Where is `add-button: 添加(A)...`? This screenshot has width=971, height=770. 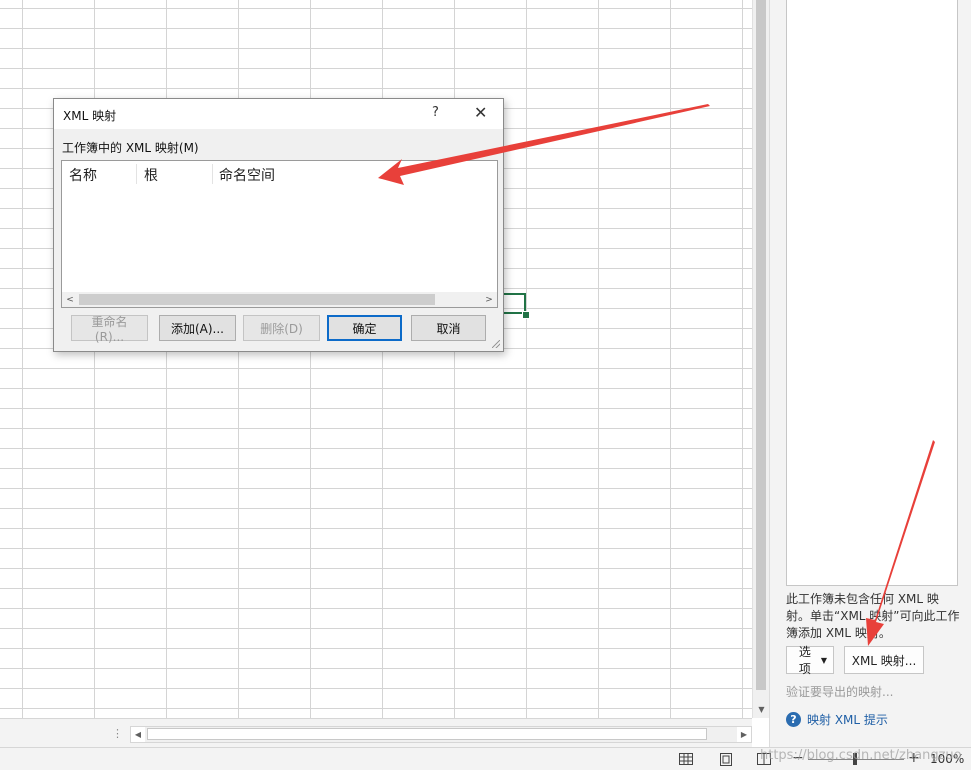
add-button: 添加(A)... is located at coordinates (197, 328).